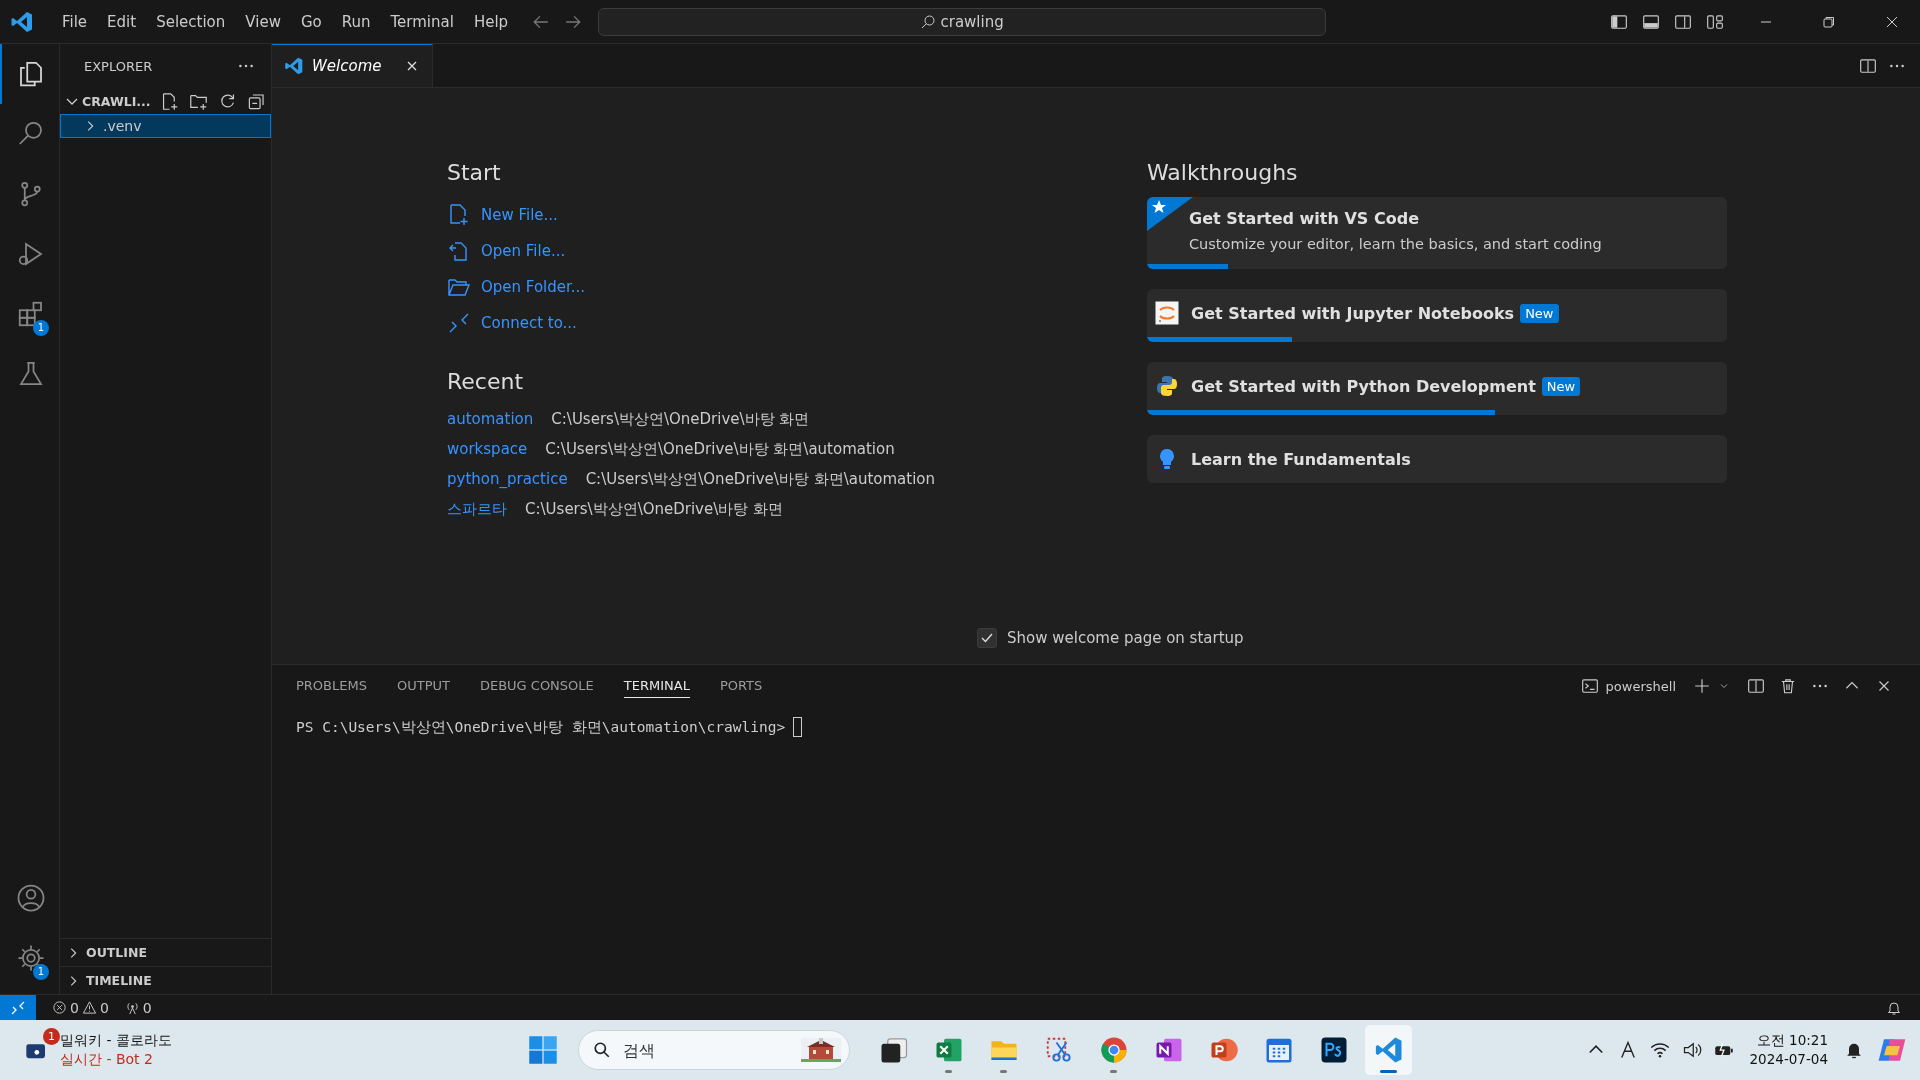  What do you see at coordinates (711, 1050) in the screenshot?
I see `search-field: 검색` at bounding box center [711, 1050].